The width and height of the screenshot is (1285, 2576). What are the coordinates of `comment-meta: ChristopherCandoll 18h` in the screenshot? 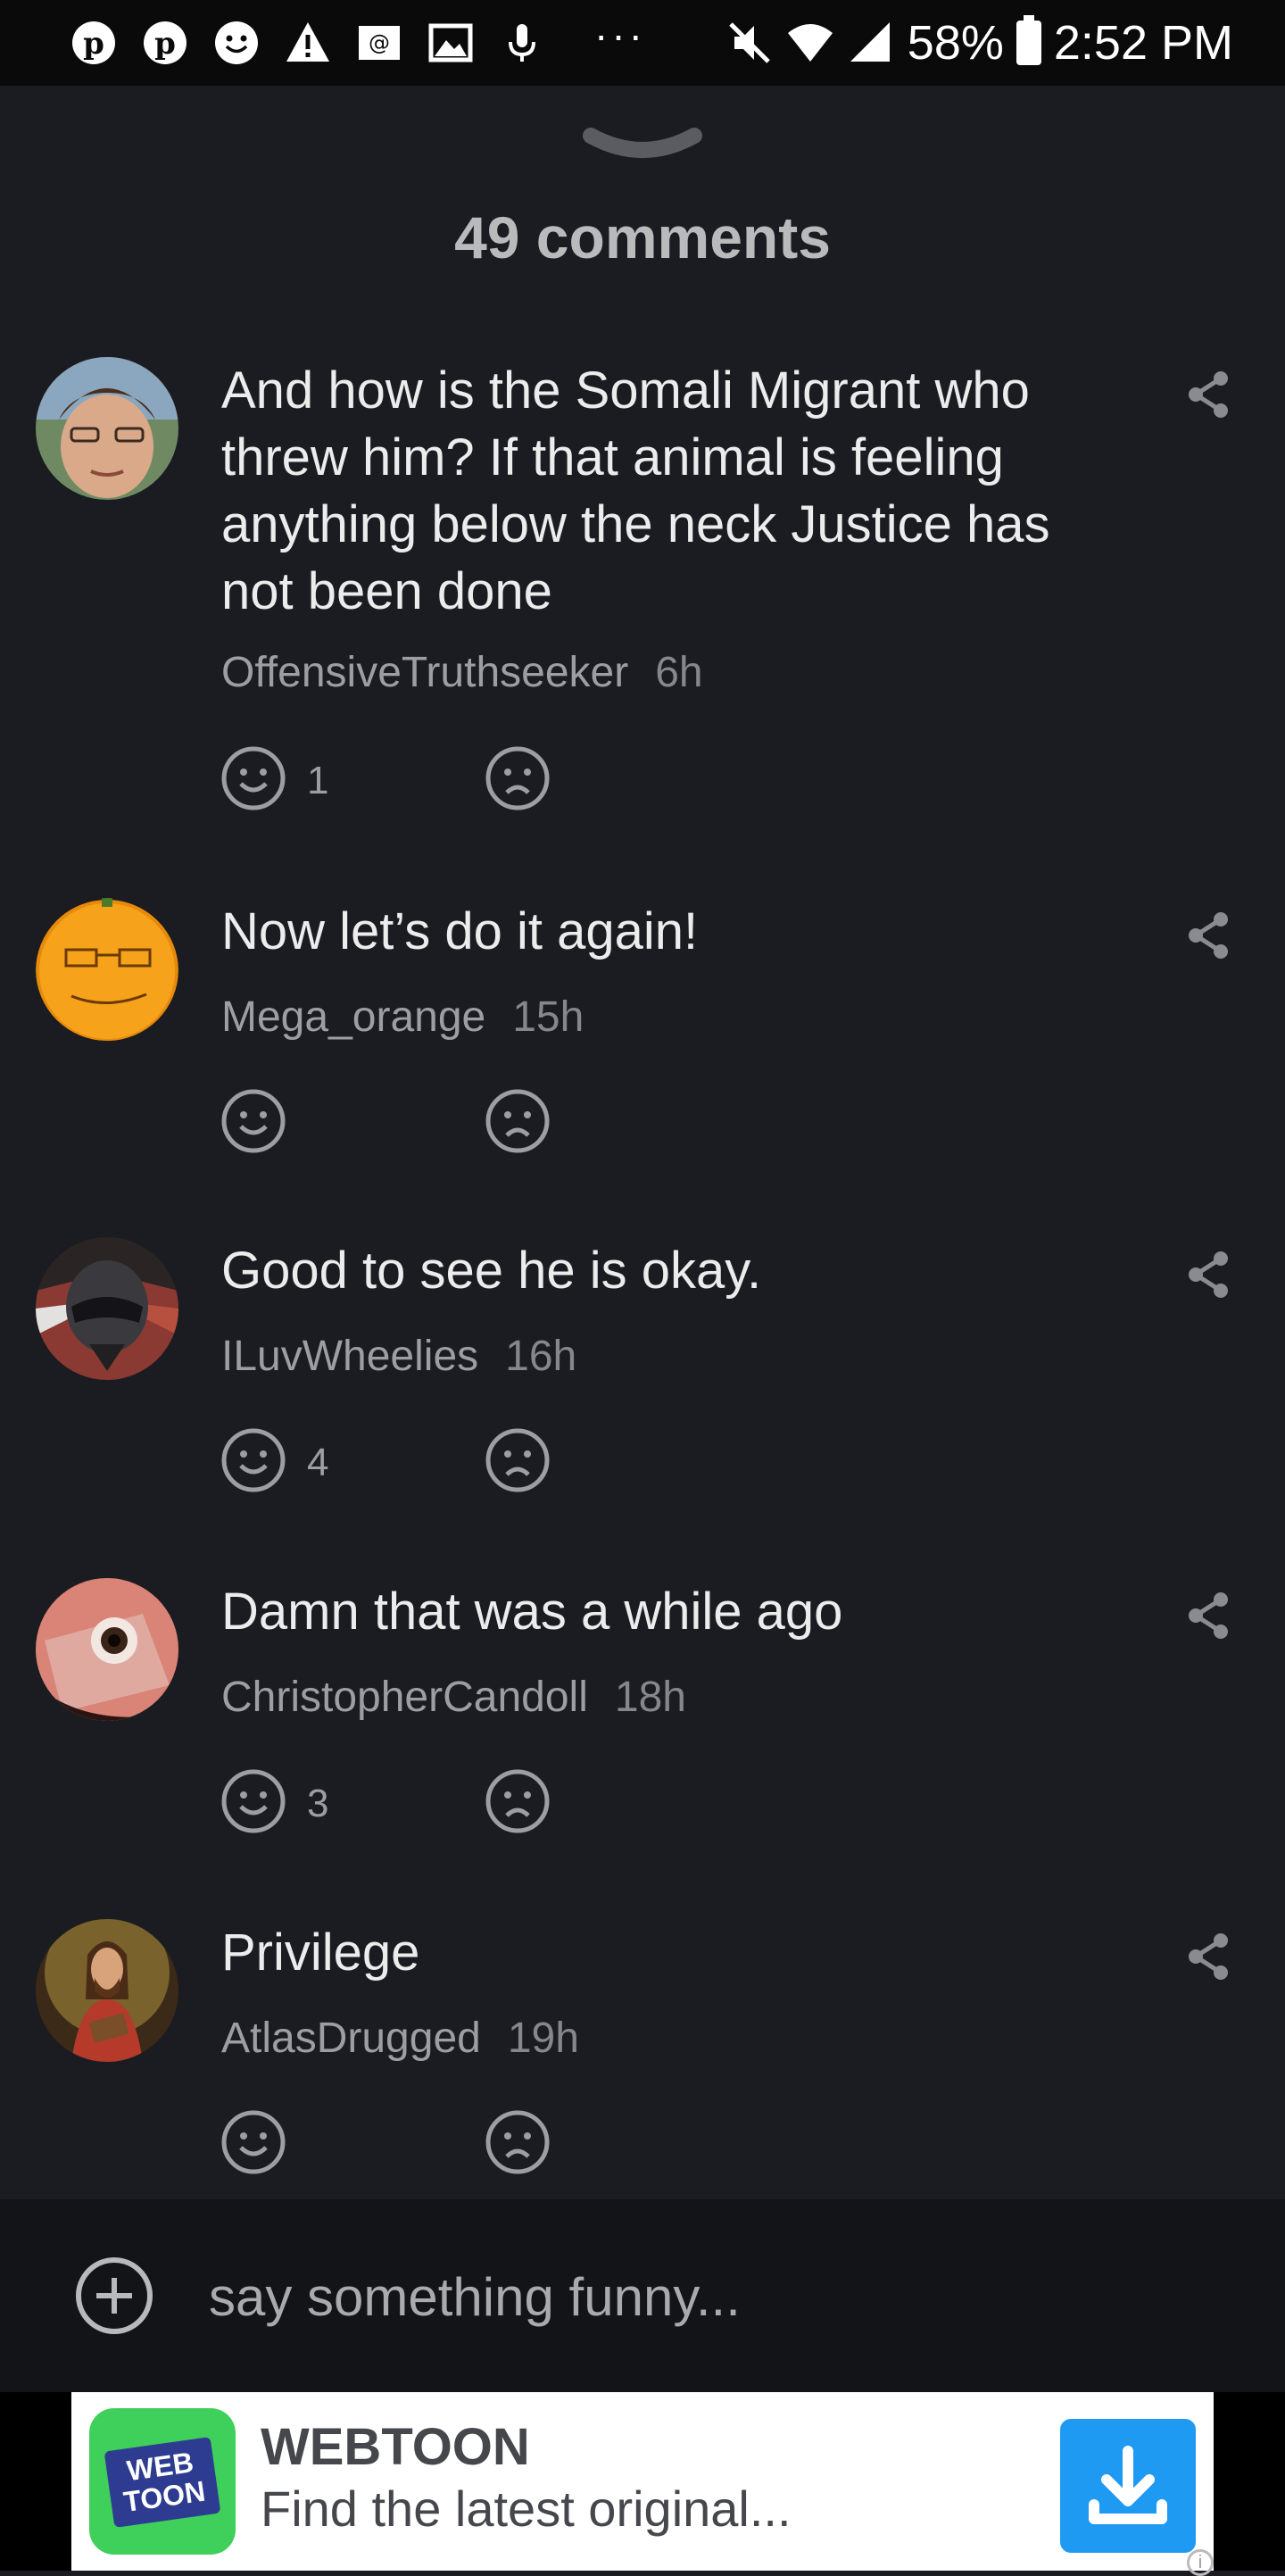 It's located at (454, 1698).